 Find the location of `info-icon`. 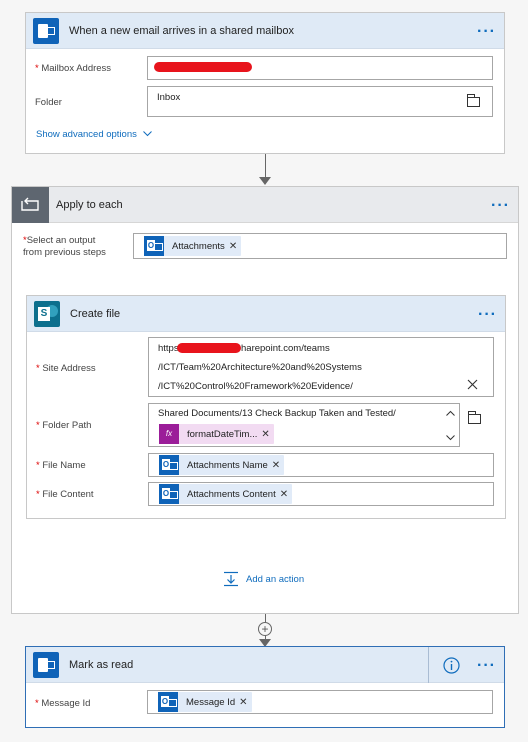

info-icon is located at coordinates (451, 665).